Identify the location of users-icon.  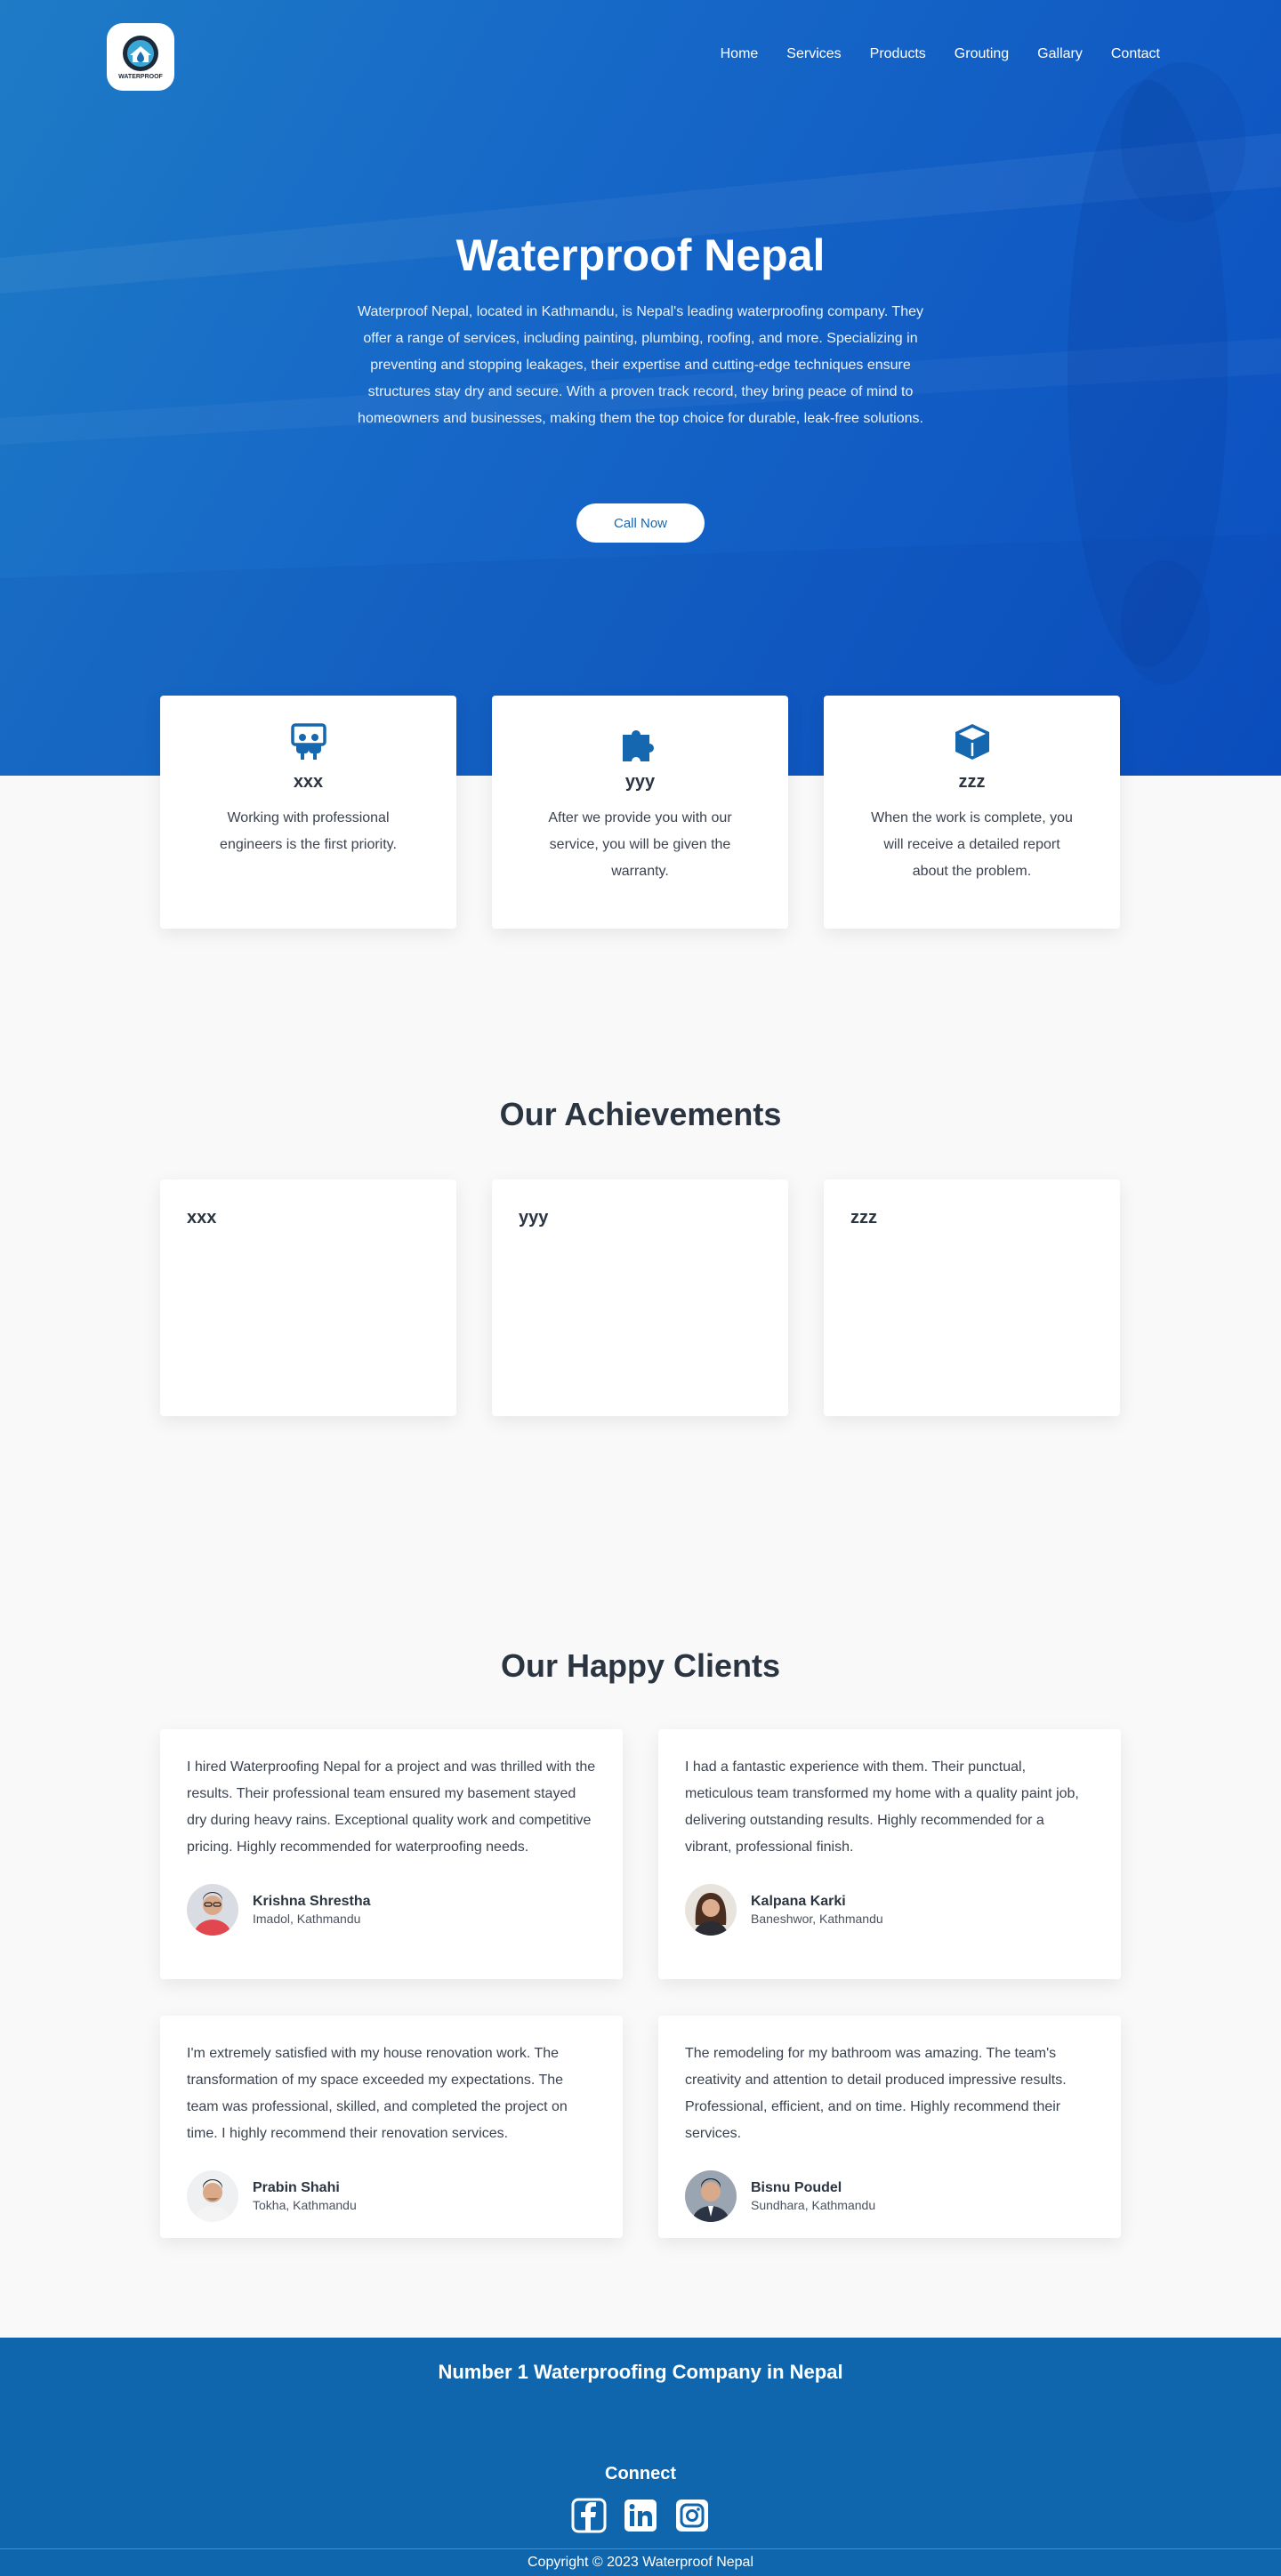
(308, 741).